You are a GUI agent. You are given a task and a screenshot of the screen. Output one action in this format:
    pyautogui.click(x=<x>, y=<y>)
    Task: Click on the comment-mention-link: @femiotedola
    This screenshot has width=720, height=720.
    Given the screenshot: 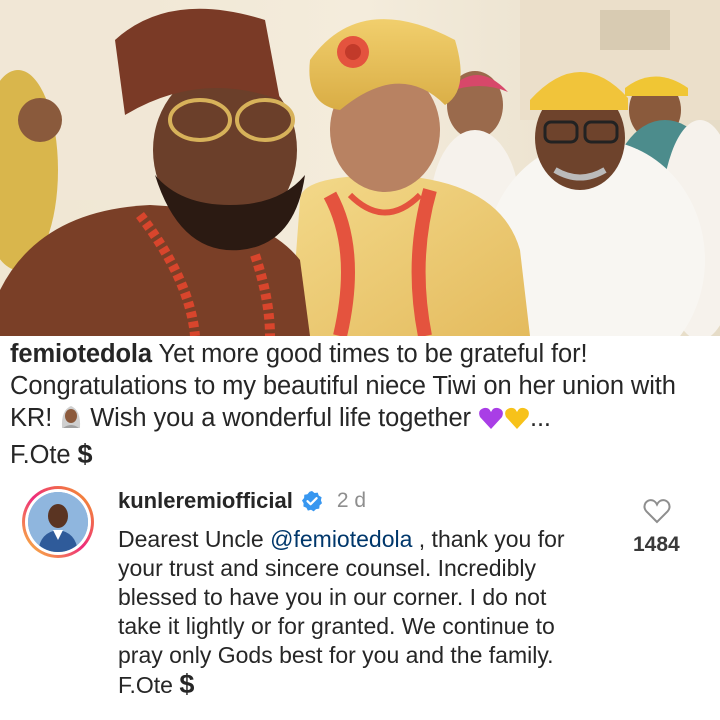 What is the action you would take?
    pyautogui.click(x=341, y=539)
    